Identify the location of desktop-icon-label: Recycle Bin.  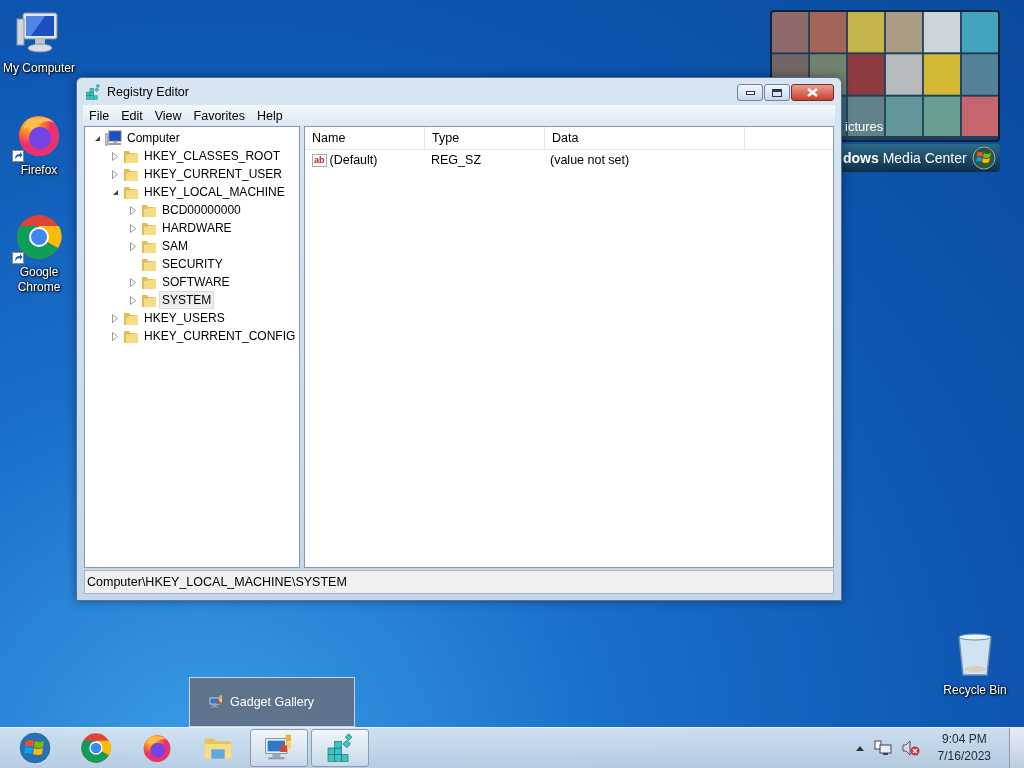
(975, 690).